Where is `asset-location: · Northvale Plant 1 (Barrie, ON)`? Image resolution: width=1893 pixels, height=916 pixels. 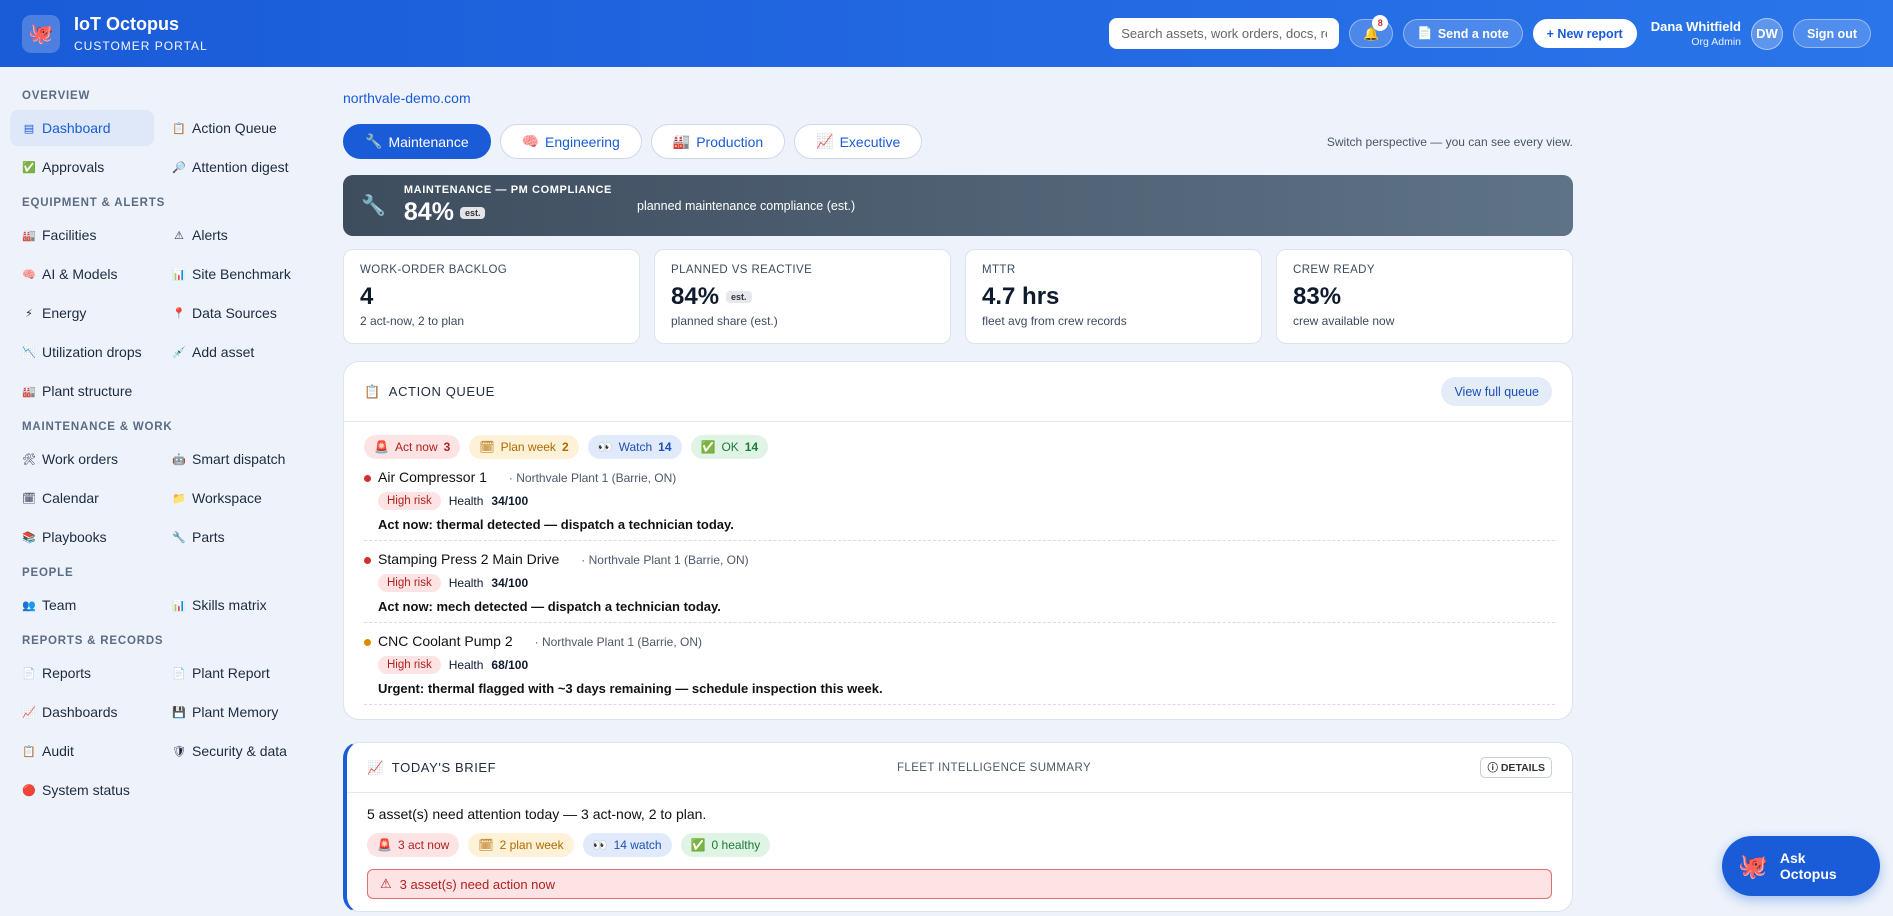 asset-location: · Northvale Plant 1 (Barrie, ON) is located at coordinates (592, 478).